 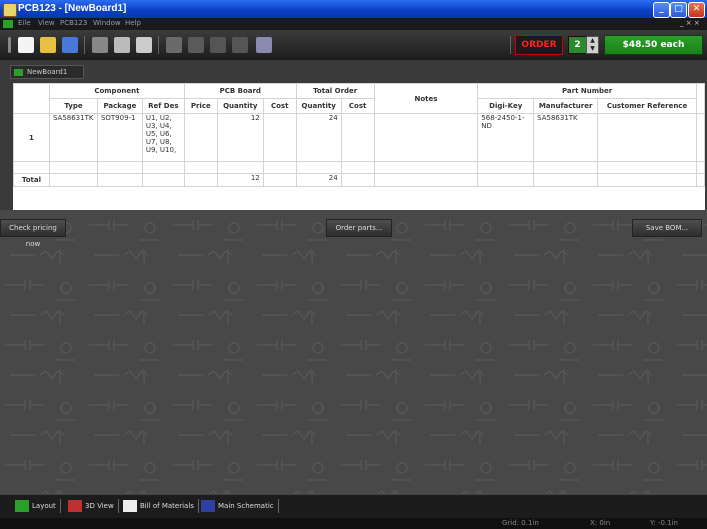 I want to click on window-title: PCB123 - [NewBoard1], so click(x=72, y=8).